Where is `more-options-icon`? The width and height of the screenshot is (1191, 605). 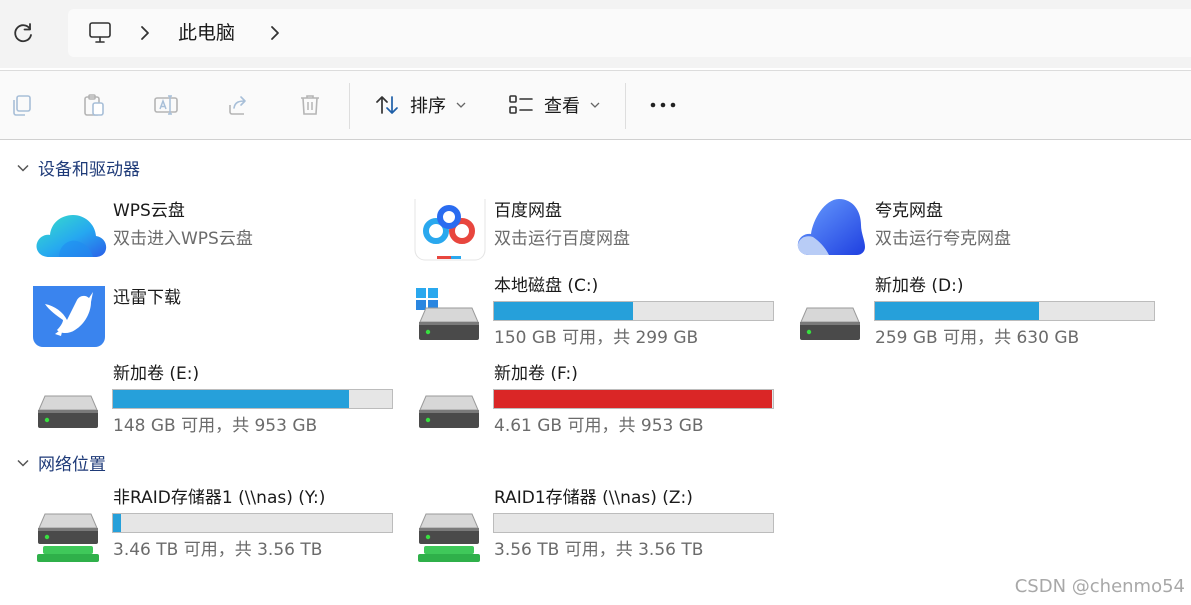 more-options-icon is located at coordinates (663, 105).